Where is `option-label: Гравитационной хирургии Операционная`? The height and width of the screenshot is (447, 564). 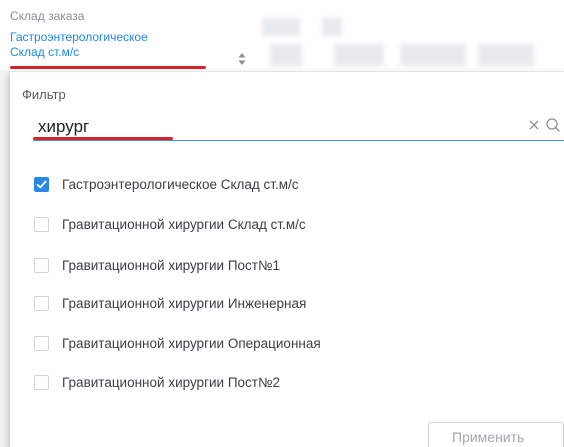 option-label: Гравитационной хирургии Операционная is located at coordinates (191, 343).